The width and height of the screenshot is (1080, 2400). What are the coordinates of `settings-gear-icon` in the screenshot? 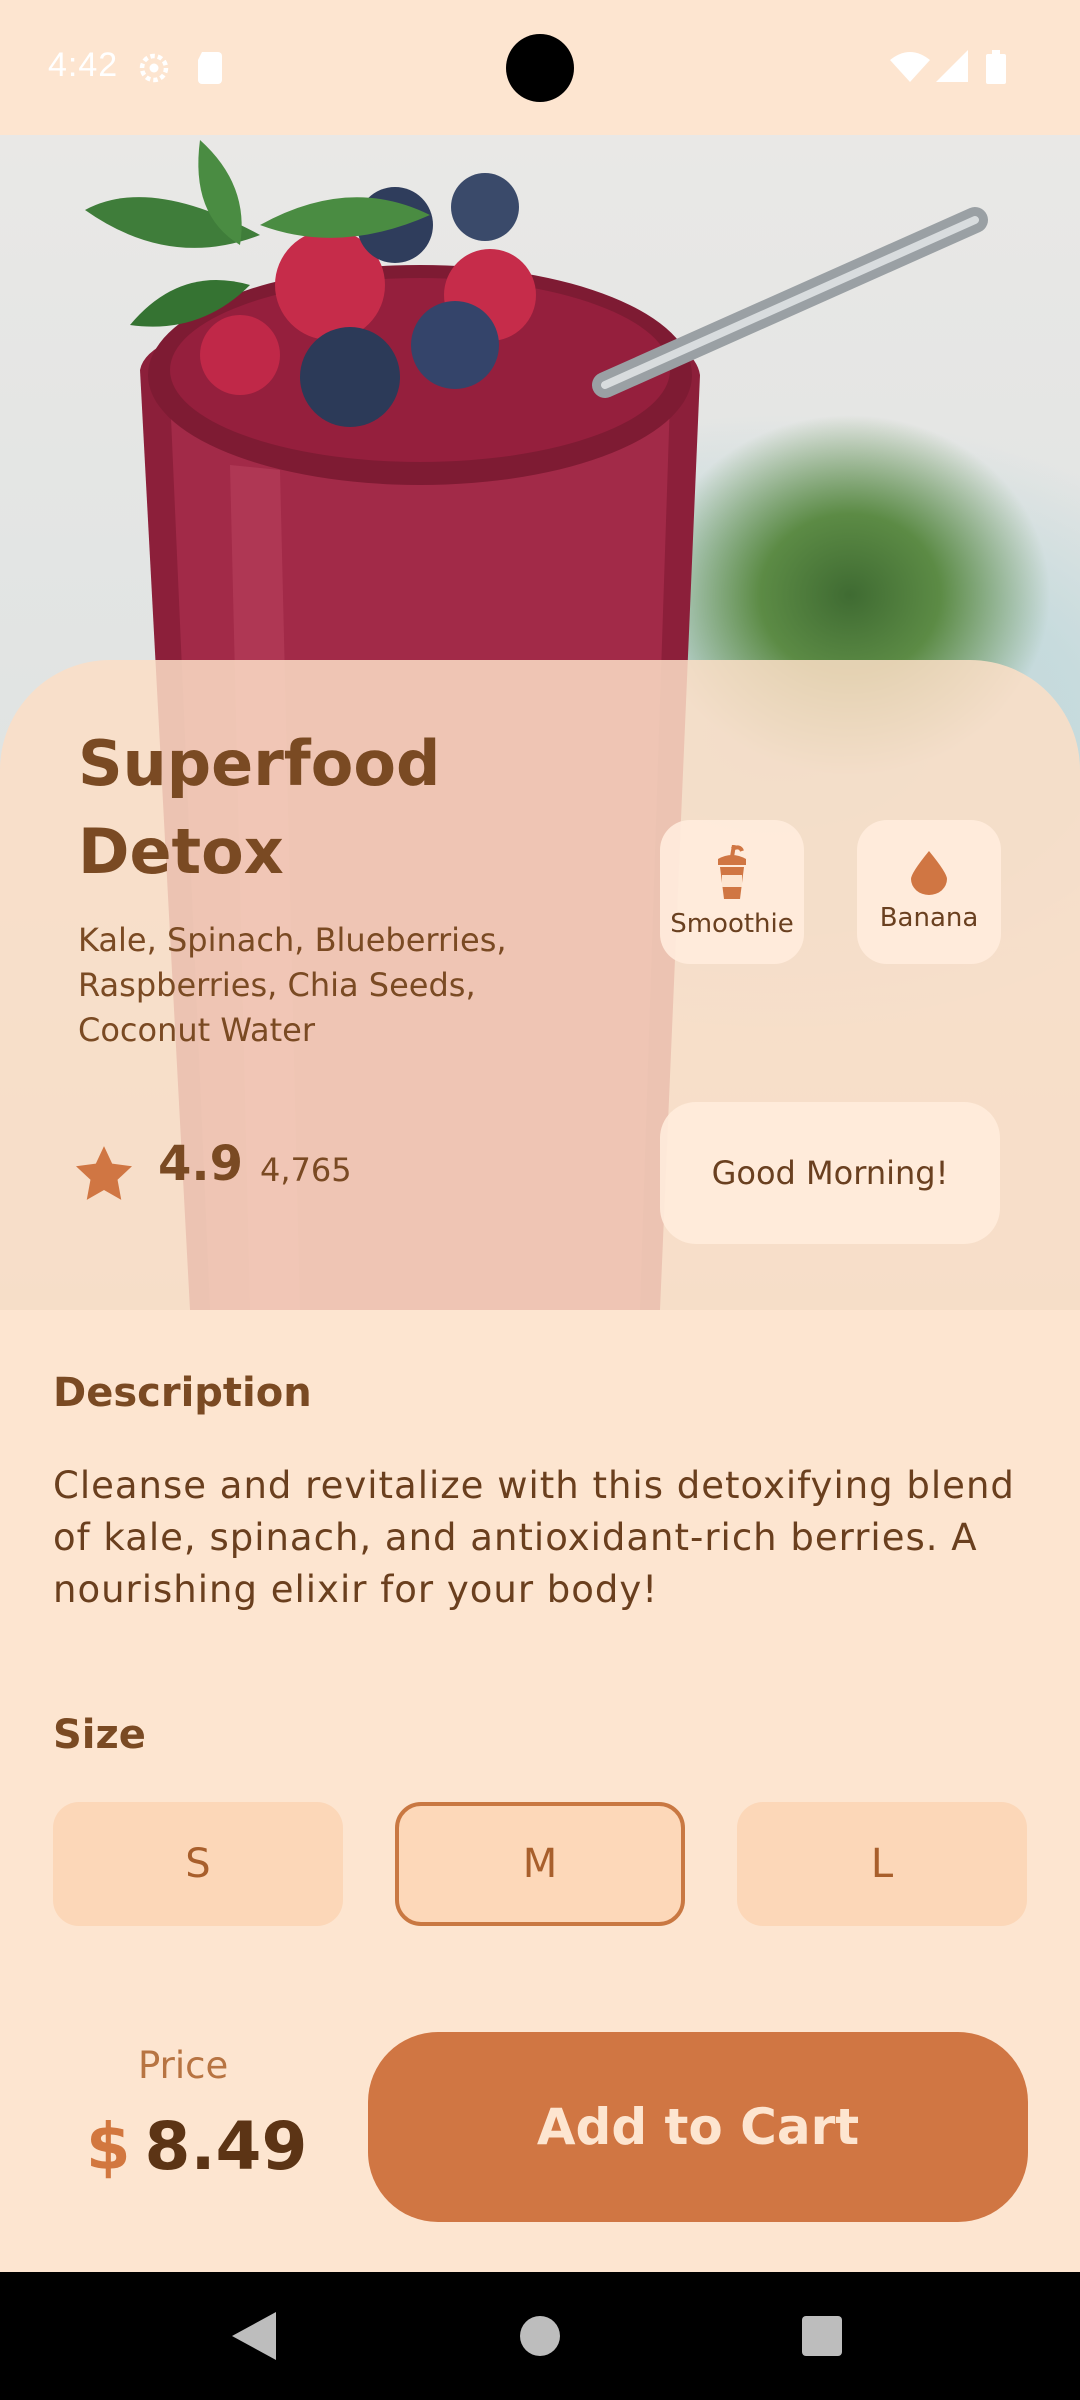 It's located at (154, 70).